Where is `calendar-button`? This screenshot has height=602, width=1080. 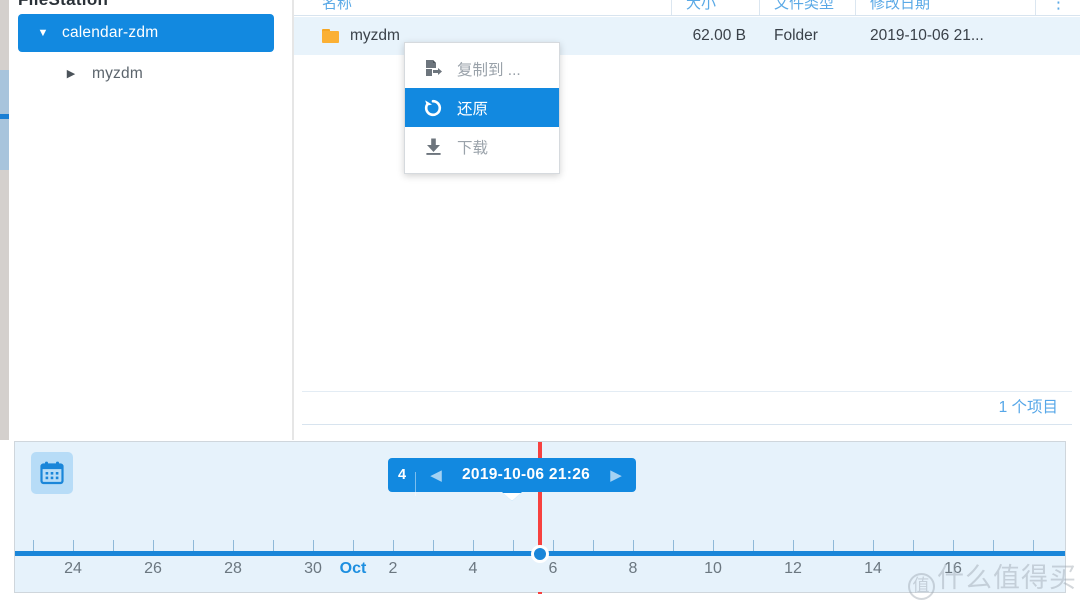
calendar-button is located at coordinates (52, 473).